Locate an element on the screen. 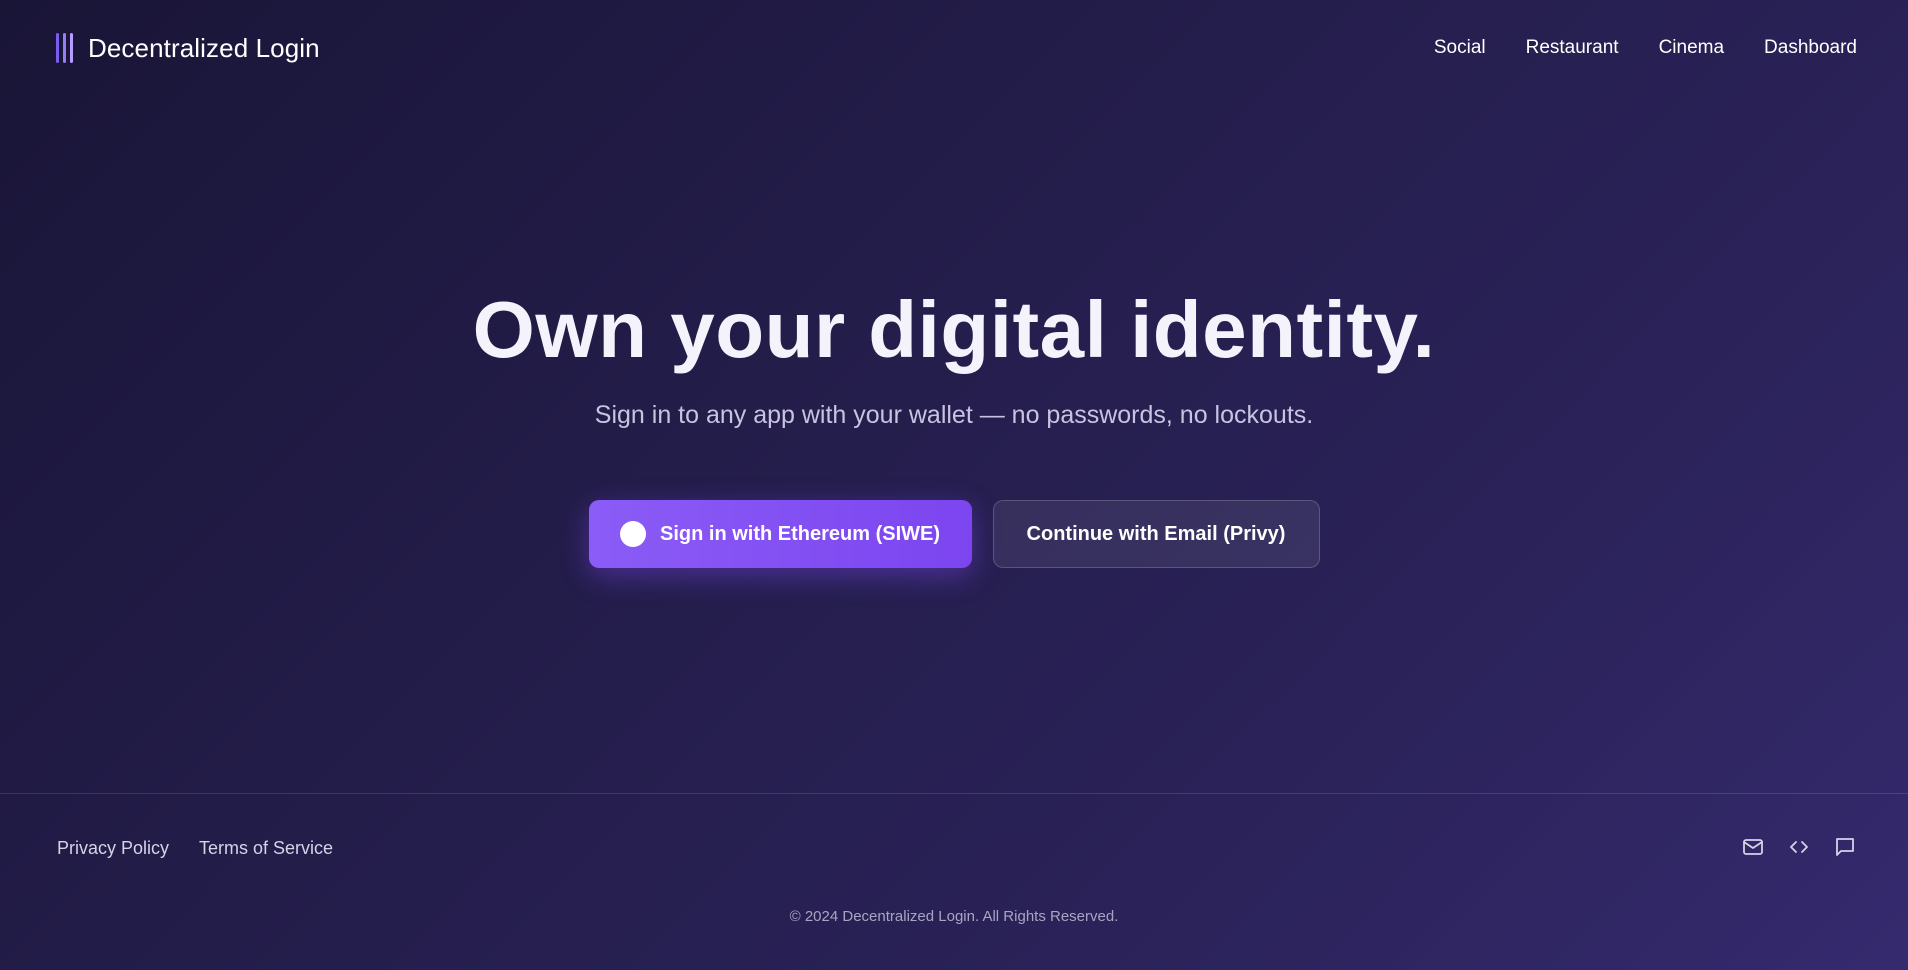 The width and height of the screenshot is (1908, 970). privacy-policy-link: Privacy Policy is located at coordinates (113, 848).